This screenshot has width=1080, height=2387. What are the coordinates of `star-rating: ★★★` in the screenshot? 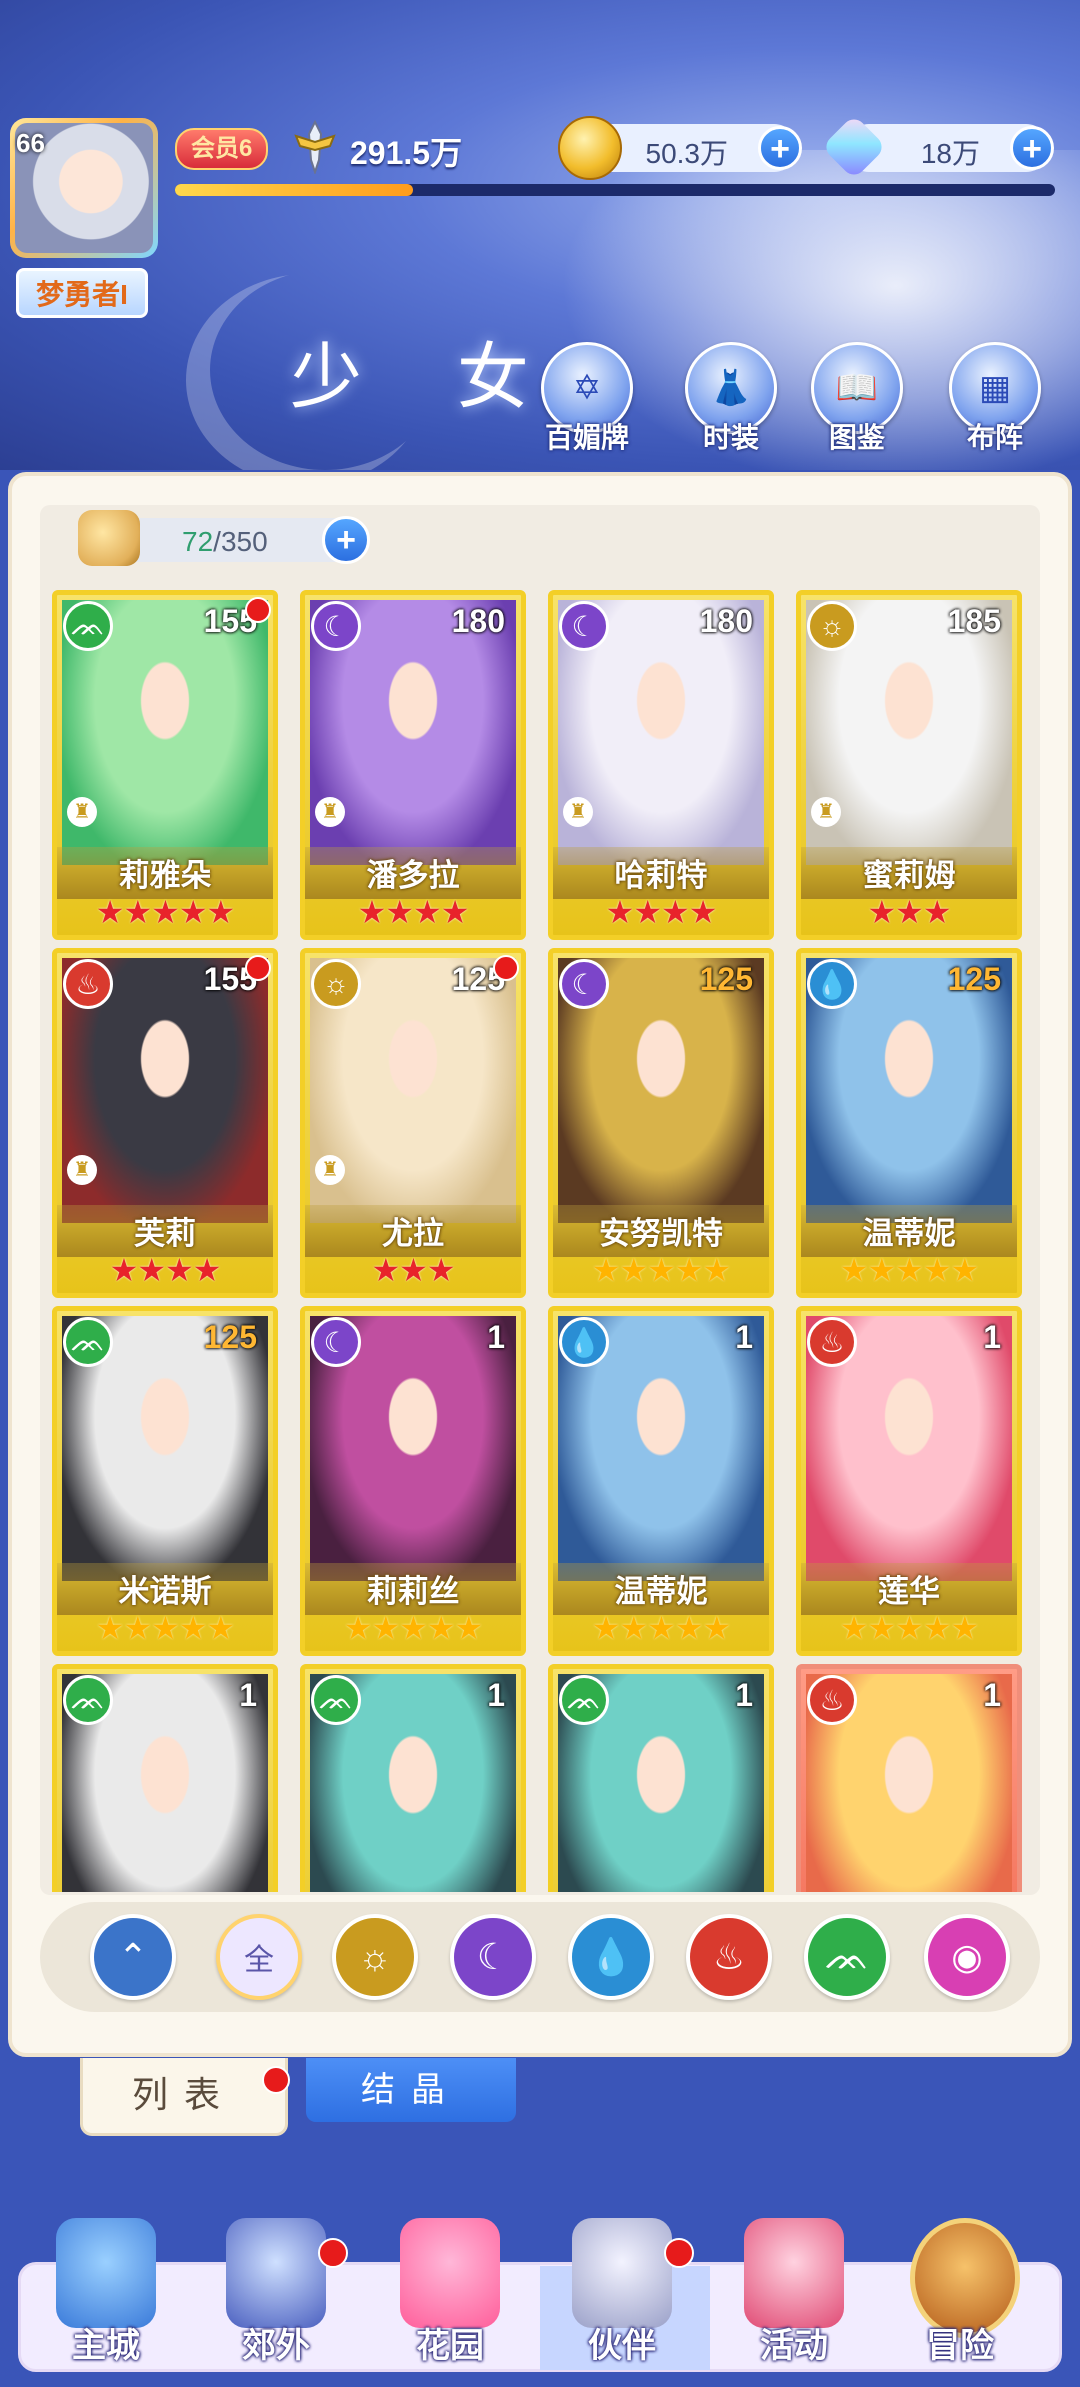 It's located at (909, 912).